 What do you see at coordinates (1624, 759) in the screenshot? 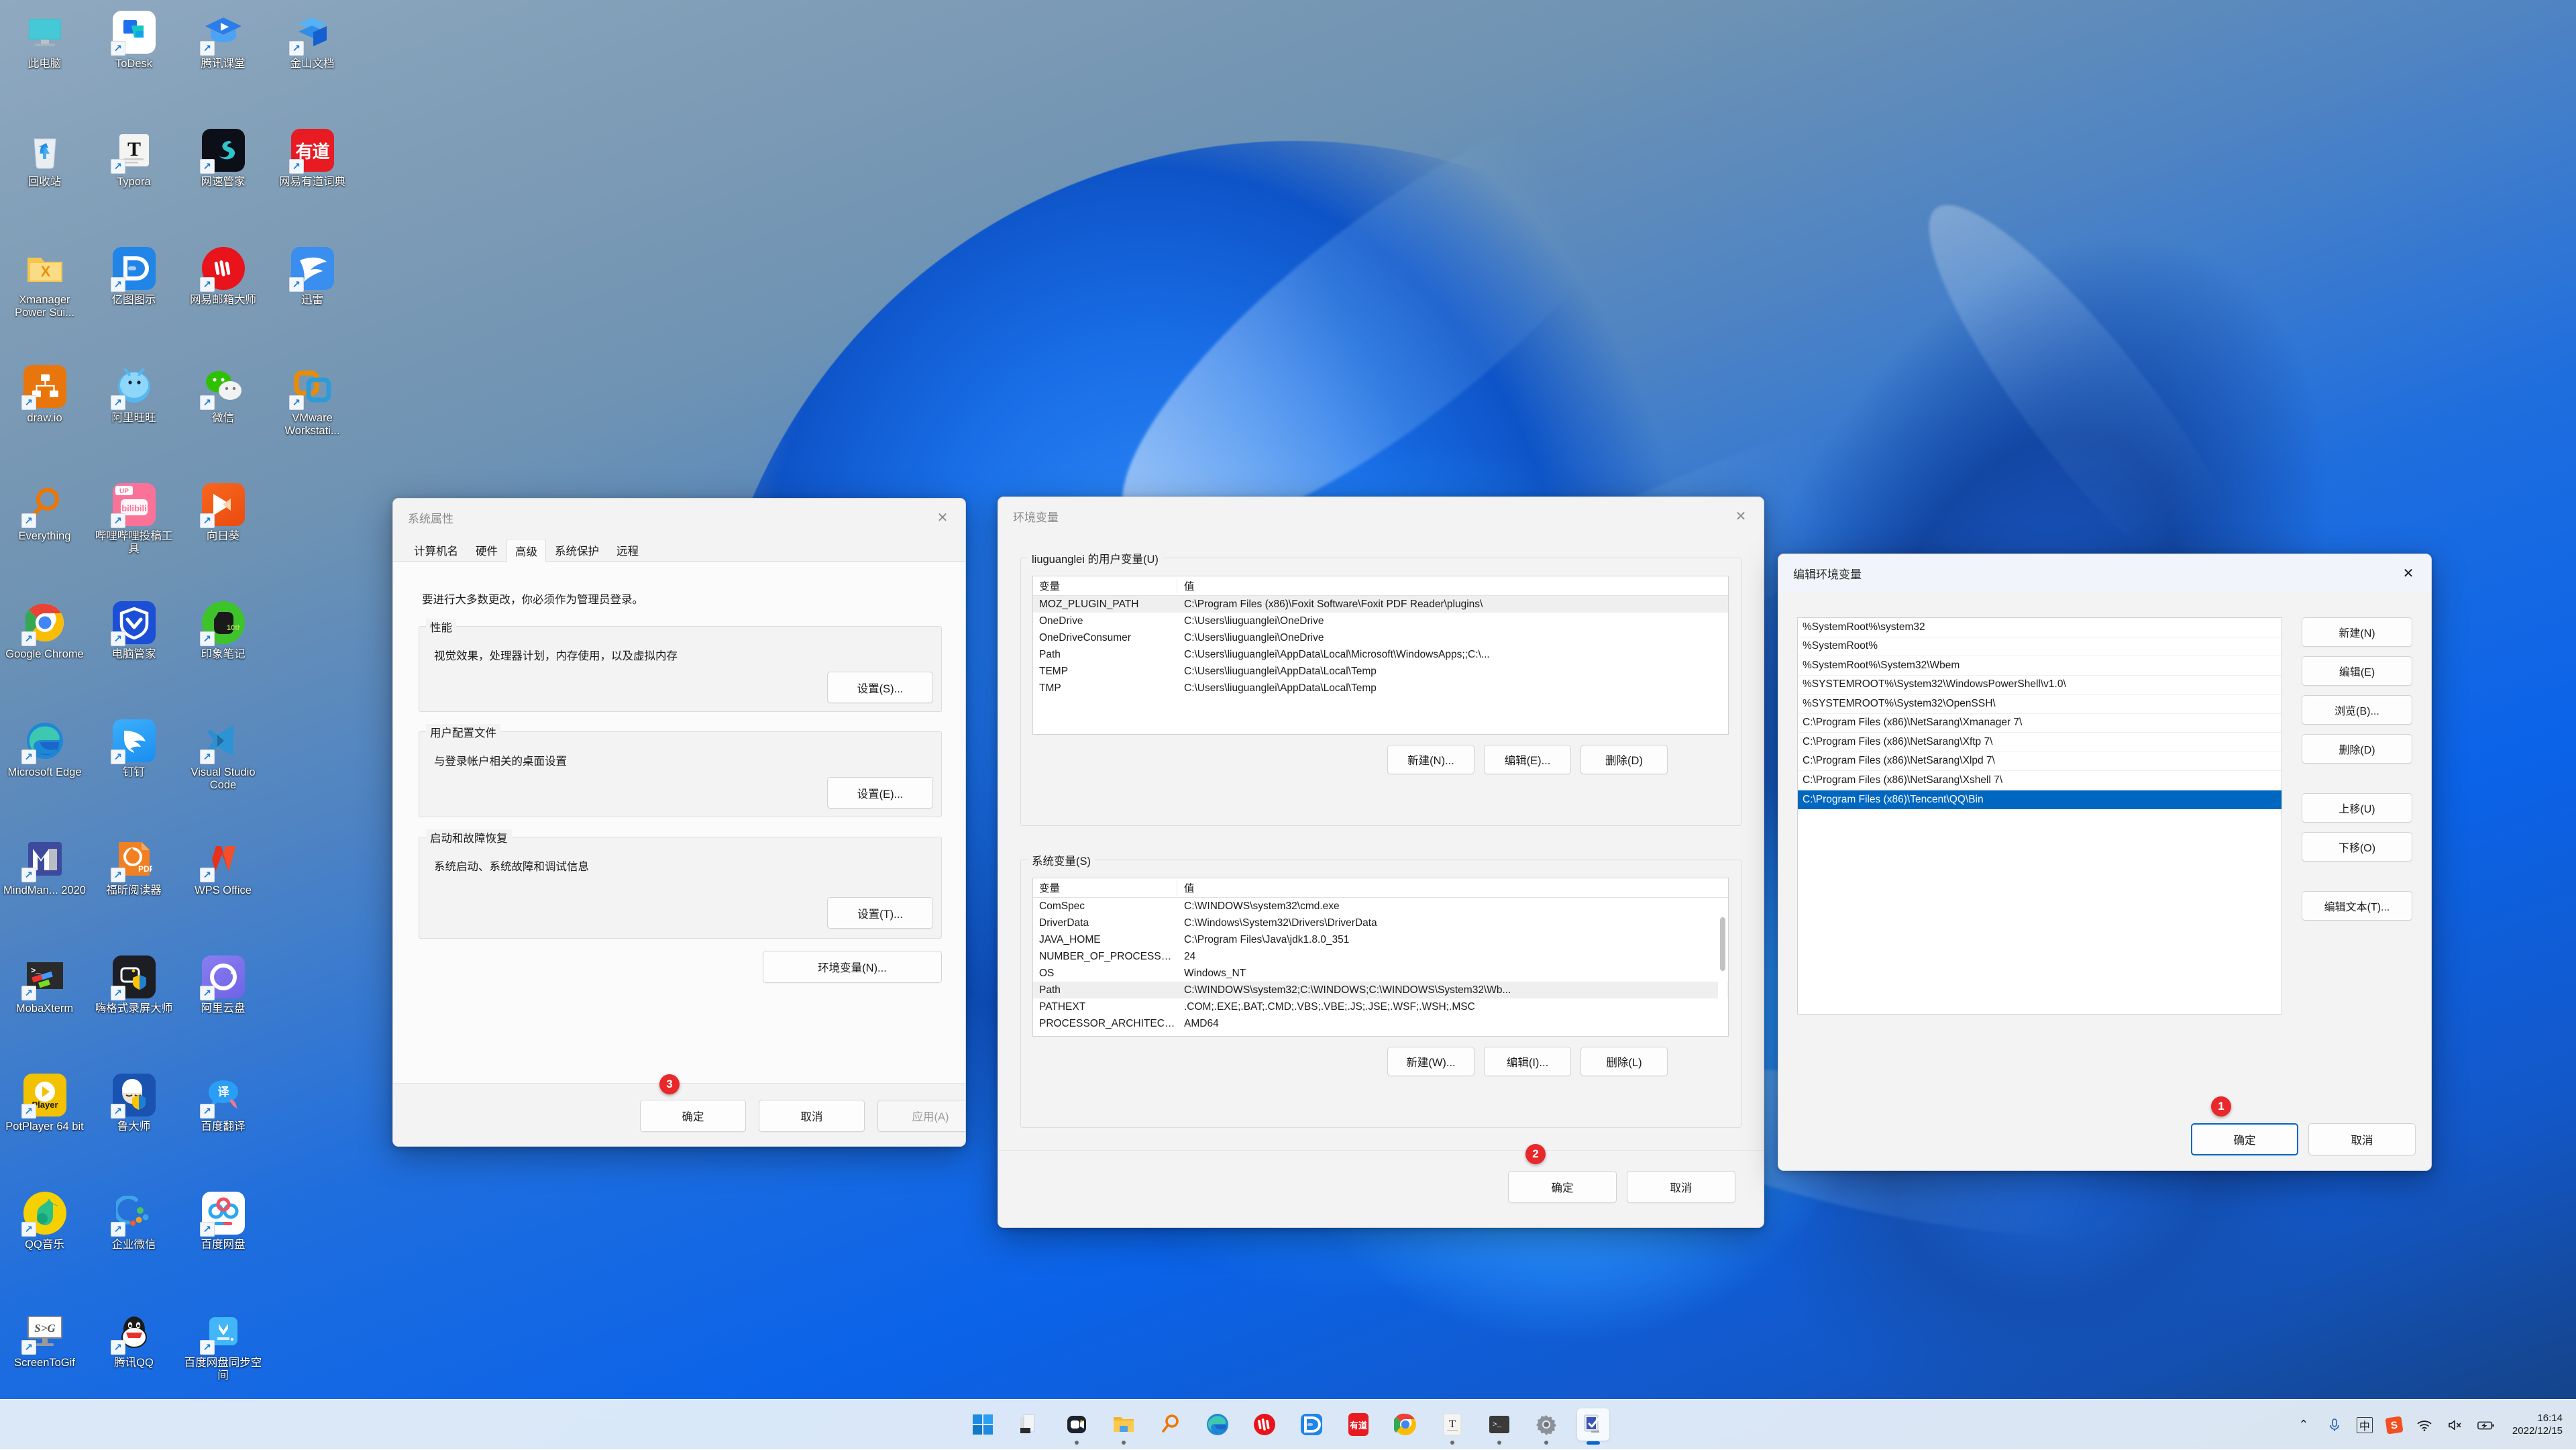
I see `user-variables-delete-button: 删除(D)` at bounding box center [1624, 759].